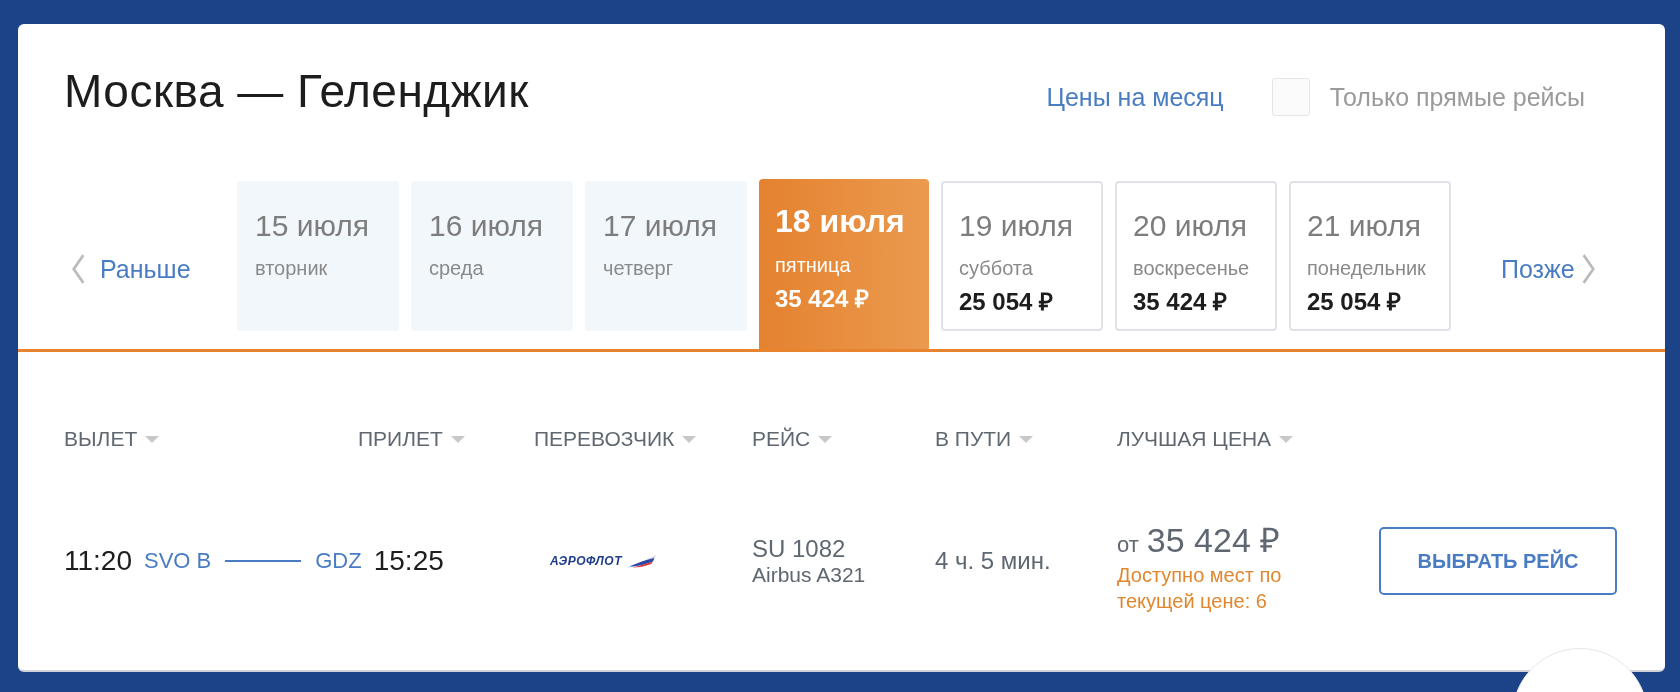  I want to click on airline-logo: АЭРОФЛОТ, so click(586, 561).